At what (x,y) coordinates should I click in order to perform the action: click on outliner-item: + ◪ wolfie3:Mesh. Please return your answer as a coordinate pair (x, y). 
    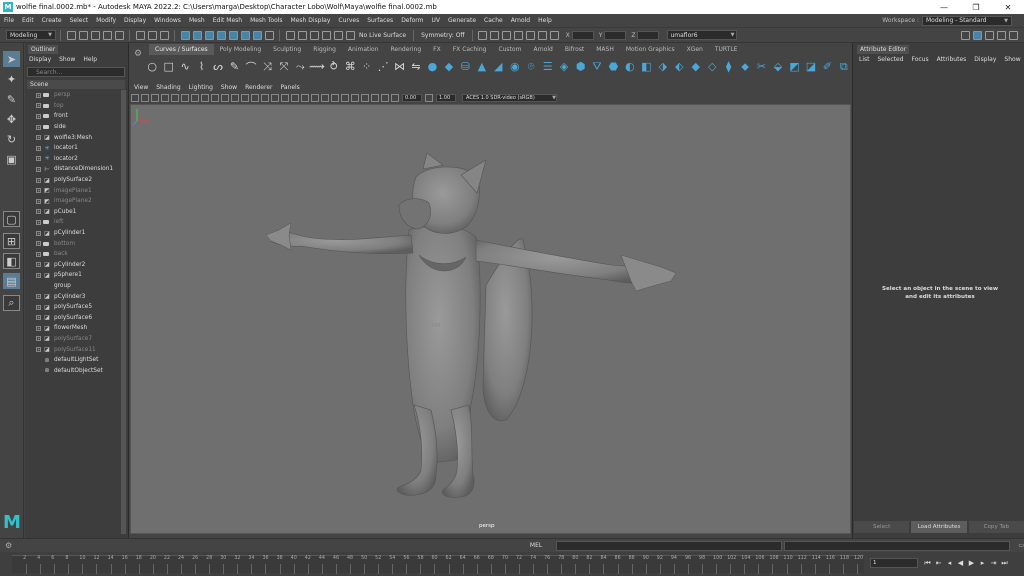
    Looking at the image, I should click on (74, 137).